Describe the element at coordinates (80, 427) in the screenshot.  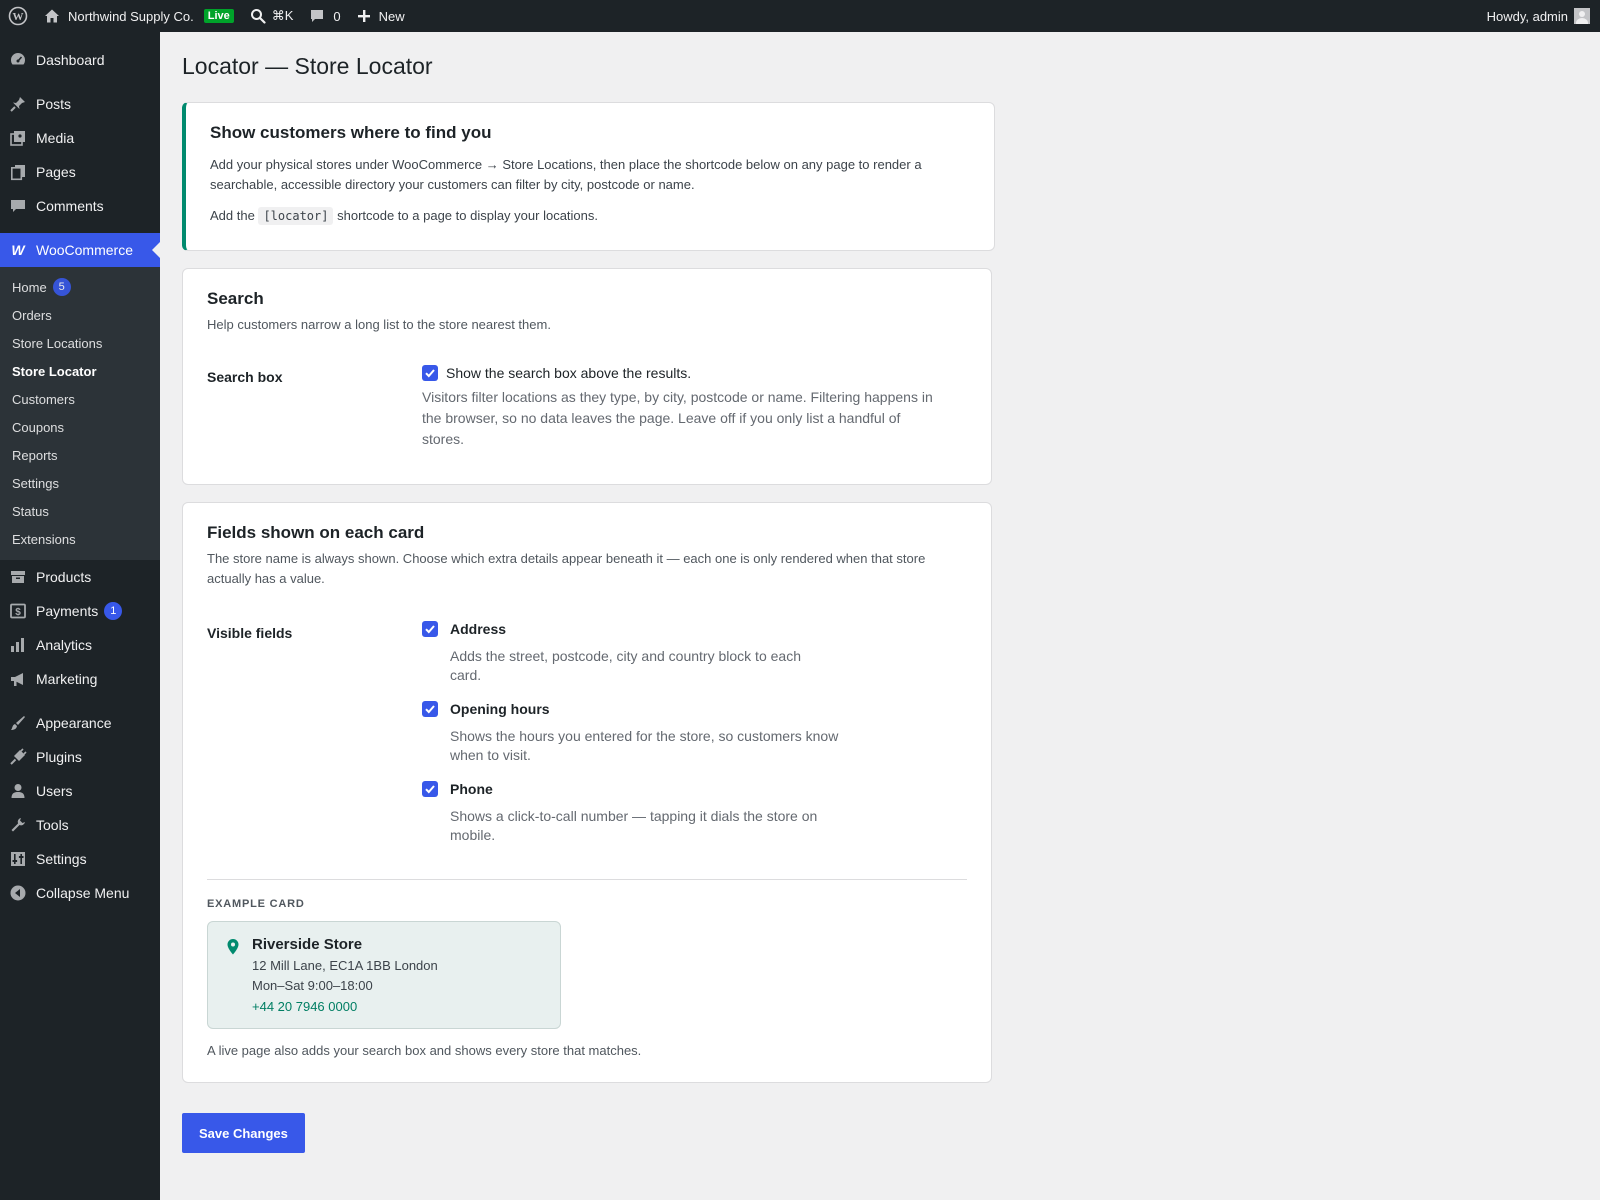
I see `submenu-coupons: Coupons` at that location.